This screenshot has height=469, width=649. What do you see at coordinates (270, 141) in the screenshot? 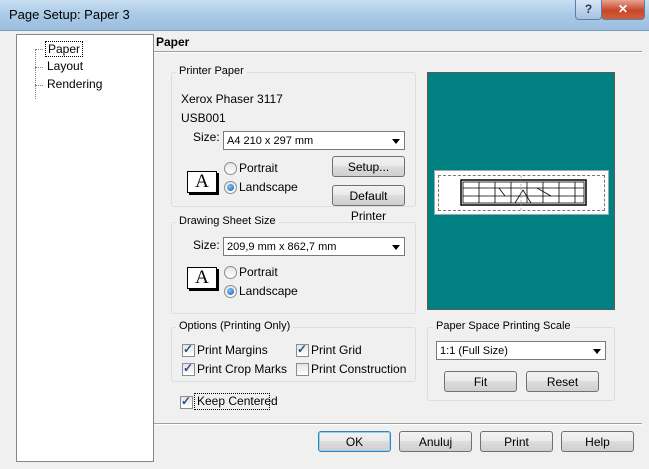
I see `printer-size-value: A4 210 x 297 mm` at bounding box center [270, 141].